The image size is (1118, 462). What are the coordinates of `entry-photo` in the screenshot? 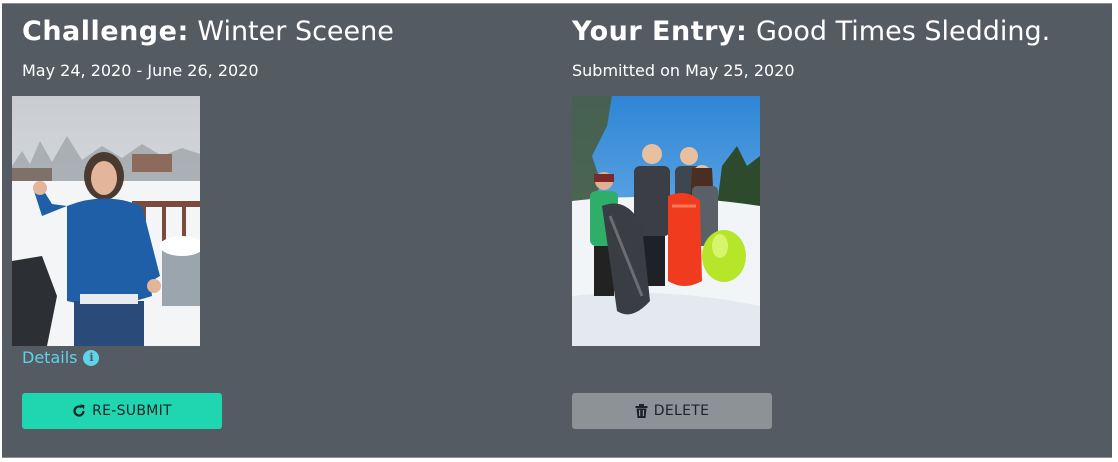 It's located at (666, 221).